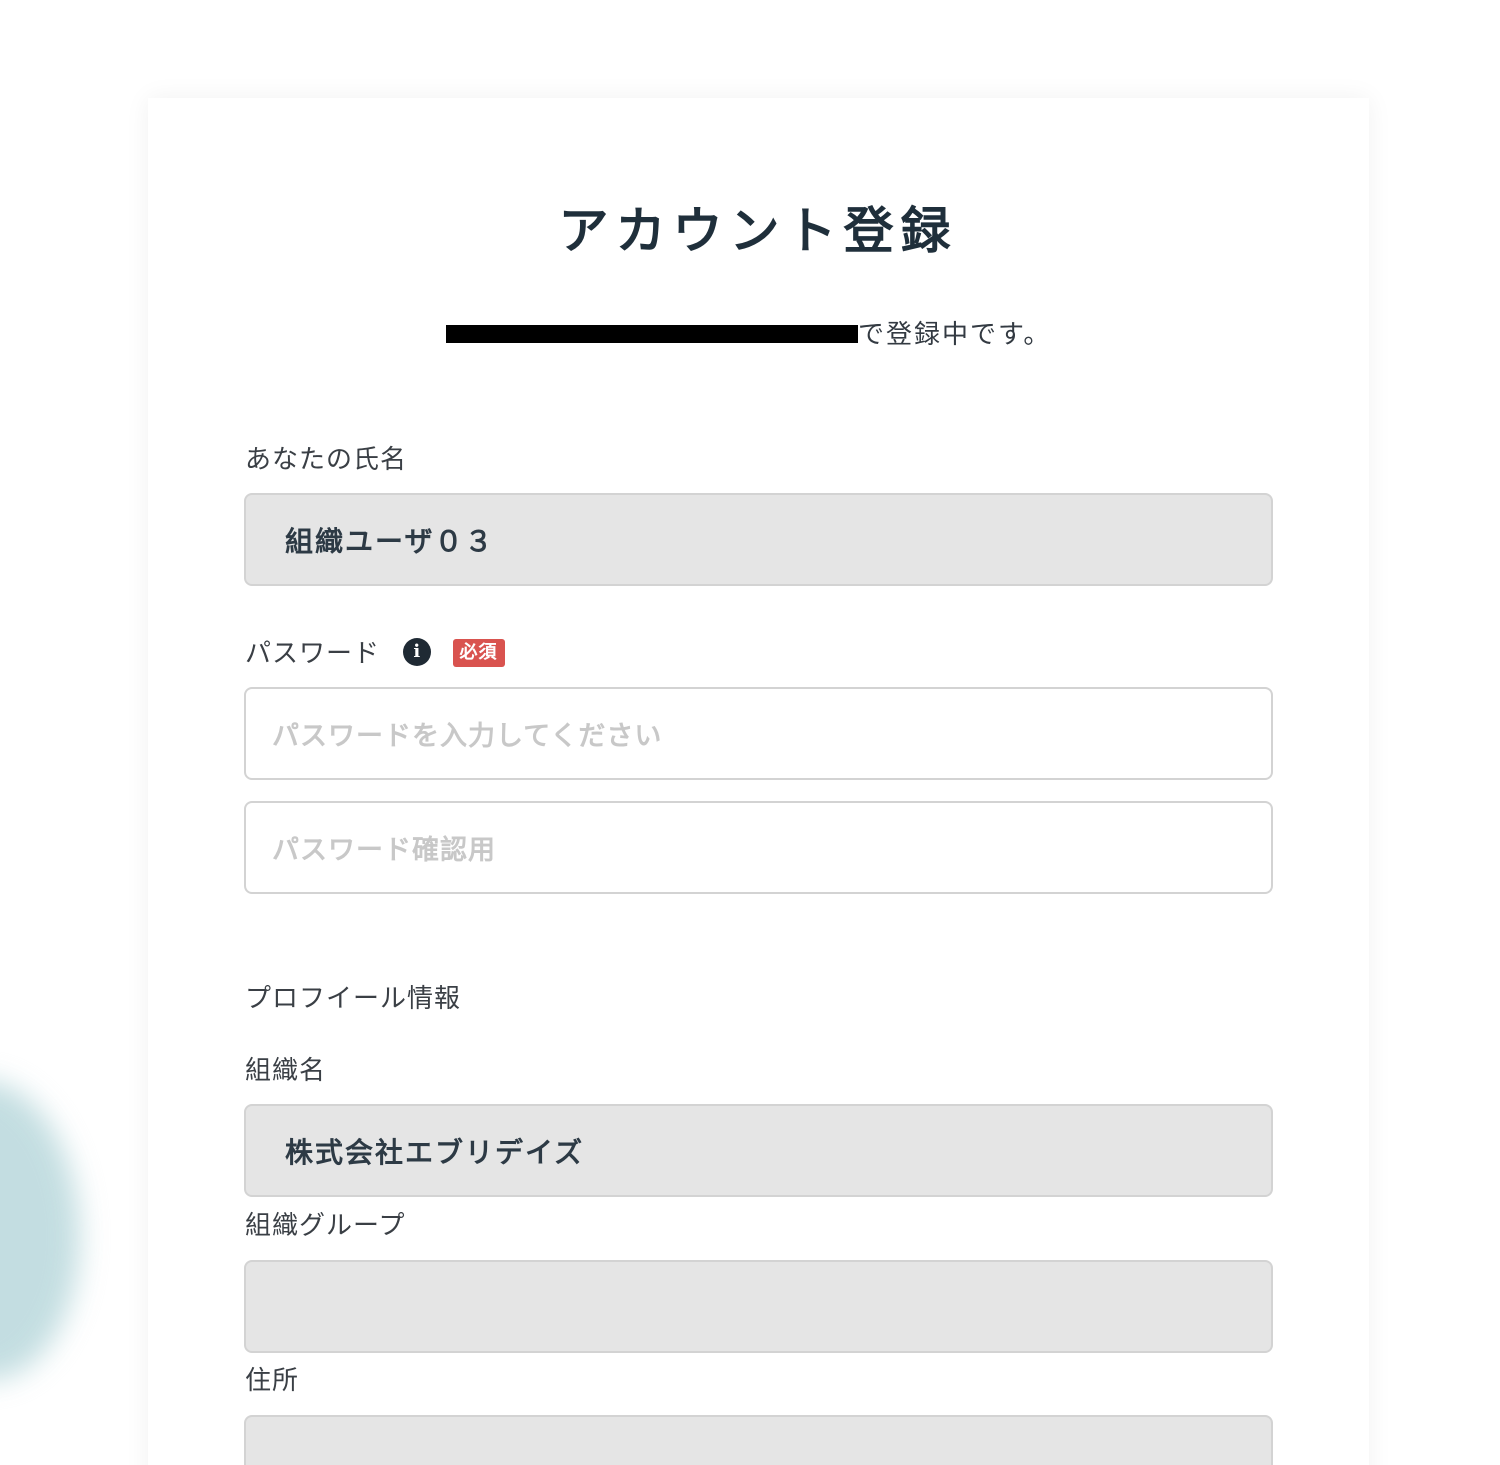  Describe the element at coordinates (286, 1071) in the screenshot. I see `organization-label: 組織名` at that location.